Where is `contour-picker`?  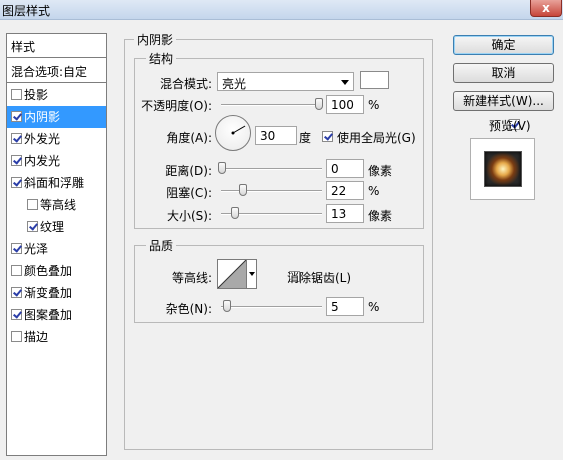
contour-picker is located at coordinates (232, 274).